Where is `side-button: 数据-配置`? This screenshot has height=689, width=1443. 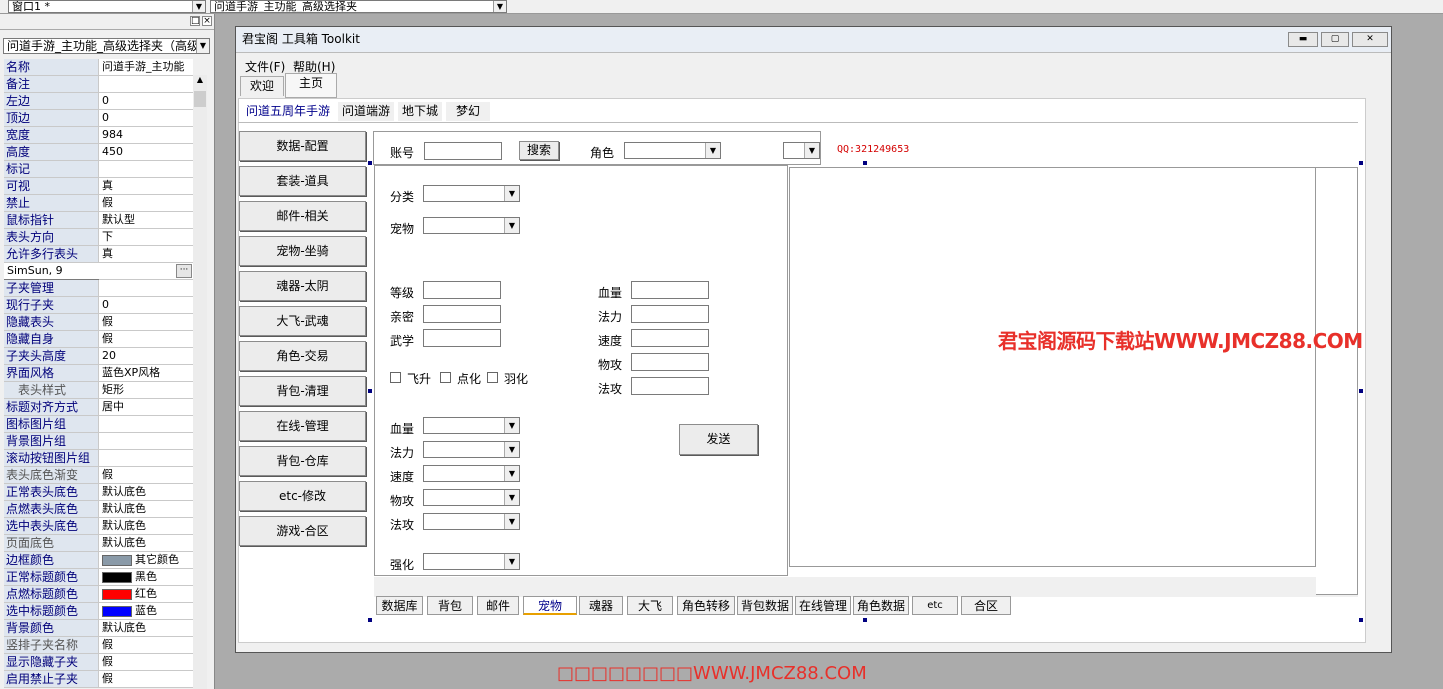
side-button: 数据-配置 is located at coordinates (302, 146).